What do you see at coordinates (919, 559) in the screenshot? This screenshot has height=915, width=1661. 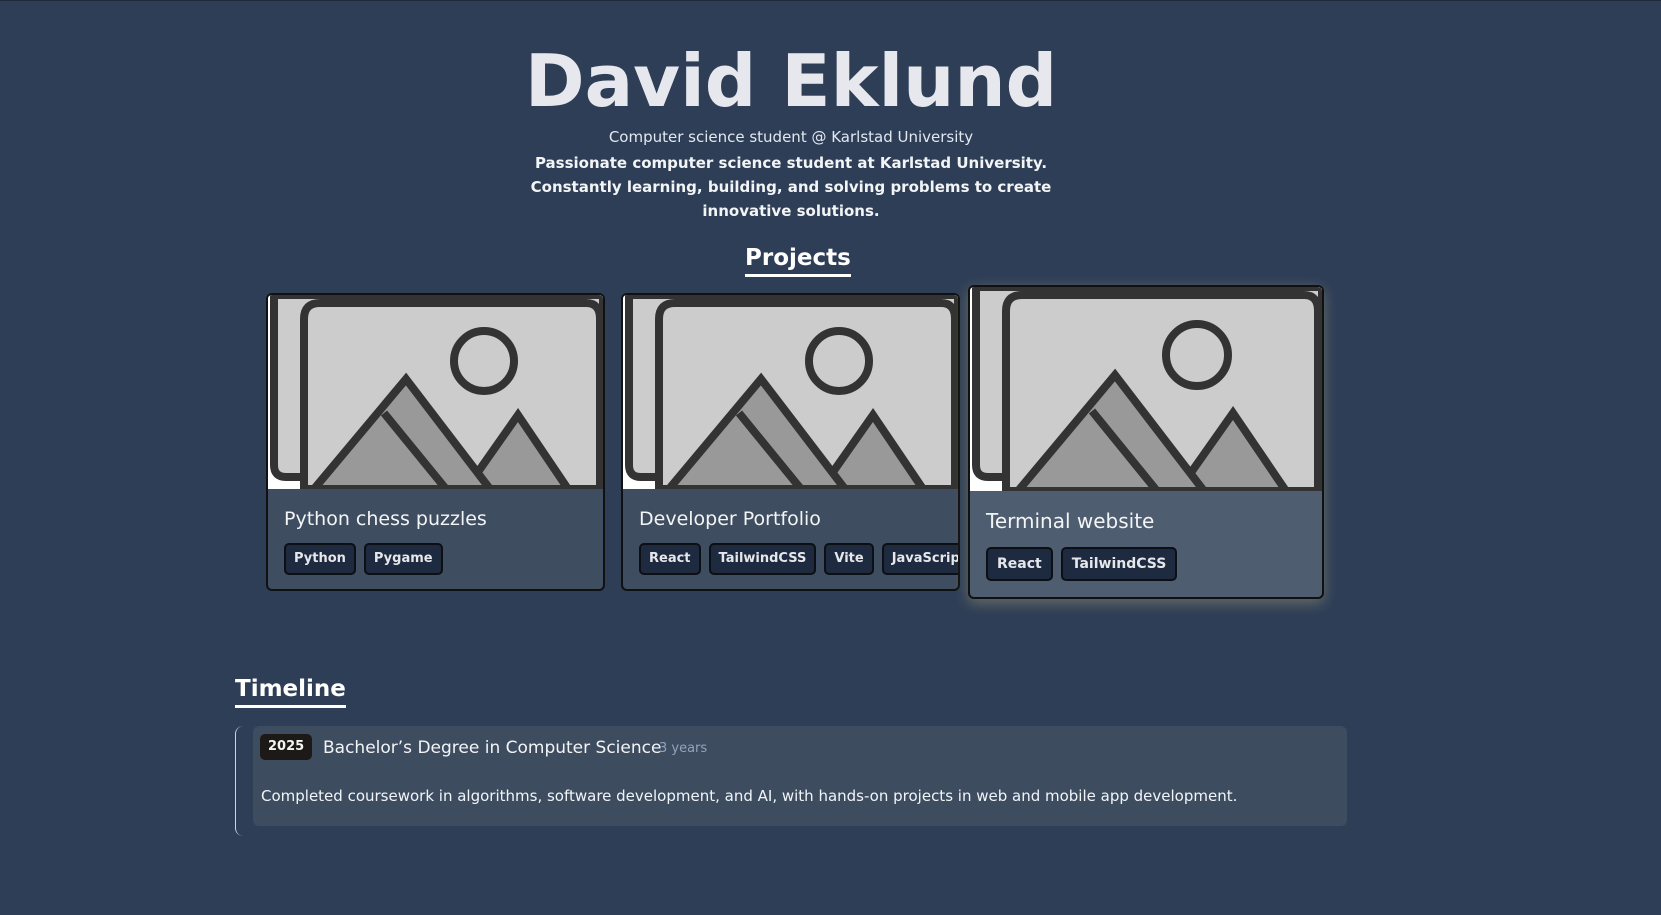 I see `tag-javascript: JavaScript` at bounding box center [919, 559].